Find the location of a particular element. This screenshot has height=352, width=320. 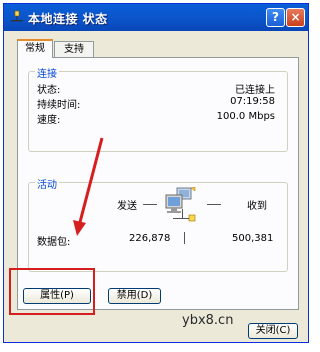

watermark-text: ybx8.cn is located at coordinates (208, 320).